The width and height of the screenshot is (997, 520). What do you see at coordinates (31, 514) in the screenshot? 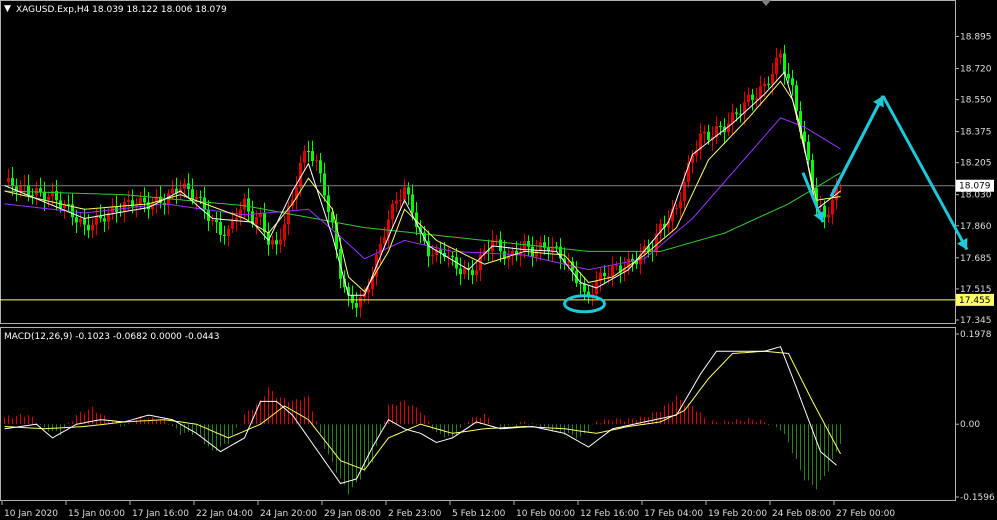
I see `time-tick-label: 10 Jan 2020` at bounding box center [31, 514].